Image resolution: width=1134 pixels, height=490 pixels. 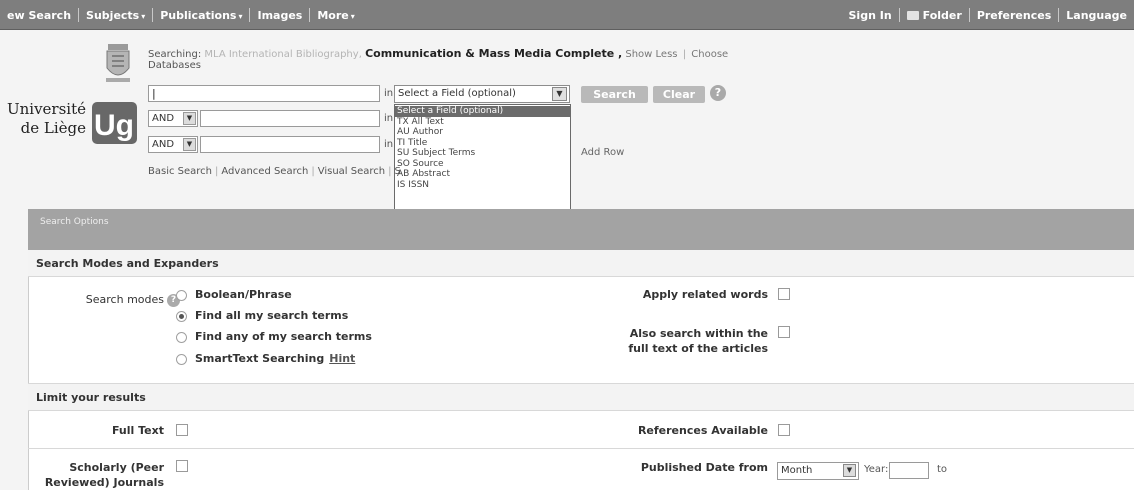 What do you see at coordinates (1014, 15) in the screenshot?
I see `preferences-link: Preferences` at bounding box center [1014, 15].